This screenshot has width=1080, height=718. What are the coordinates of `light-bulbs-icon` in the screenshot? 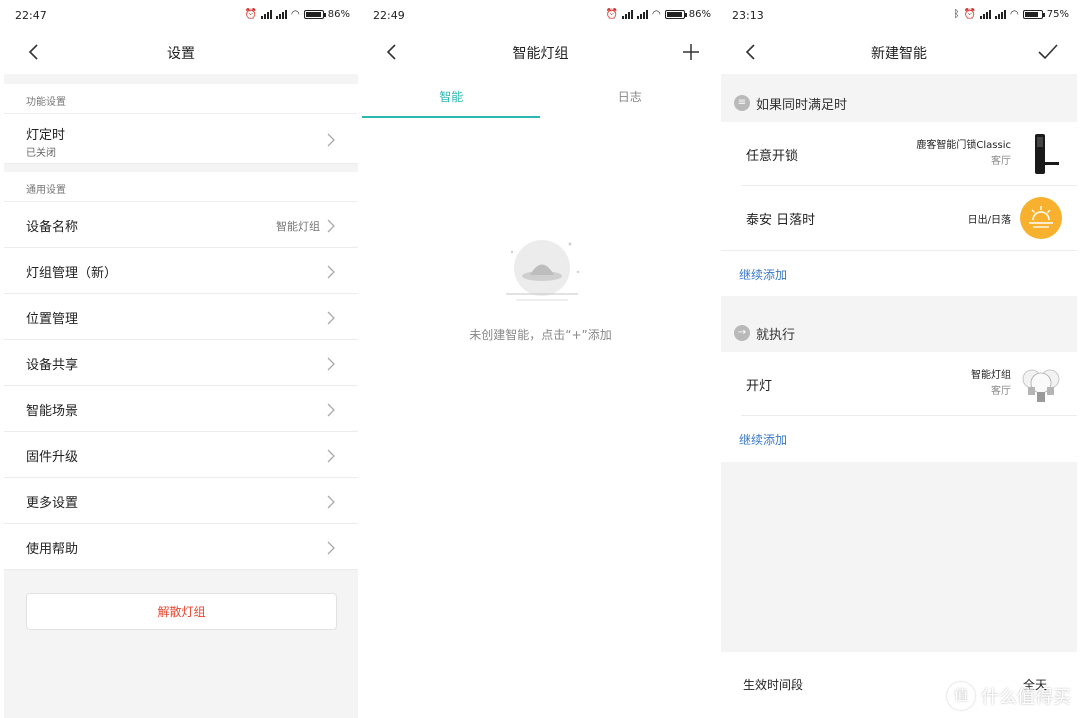 It's located at (1041, 385).